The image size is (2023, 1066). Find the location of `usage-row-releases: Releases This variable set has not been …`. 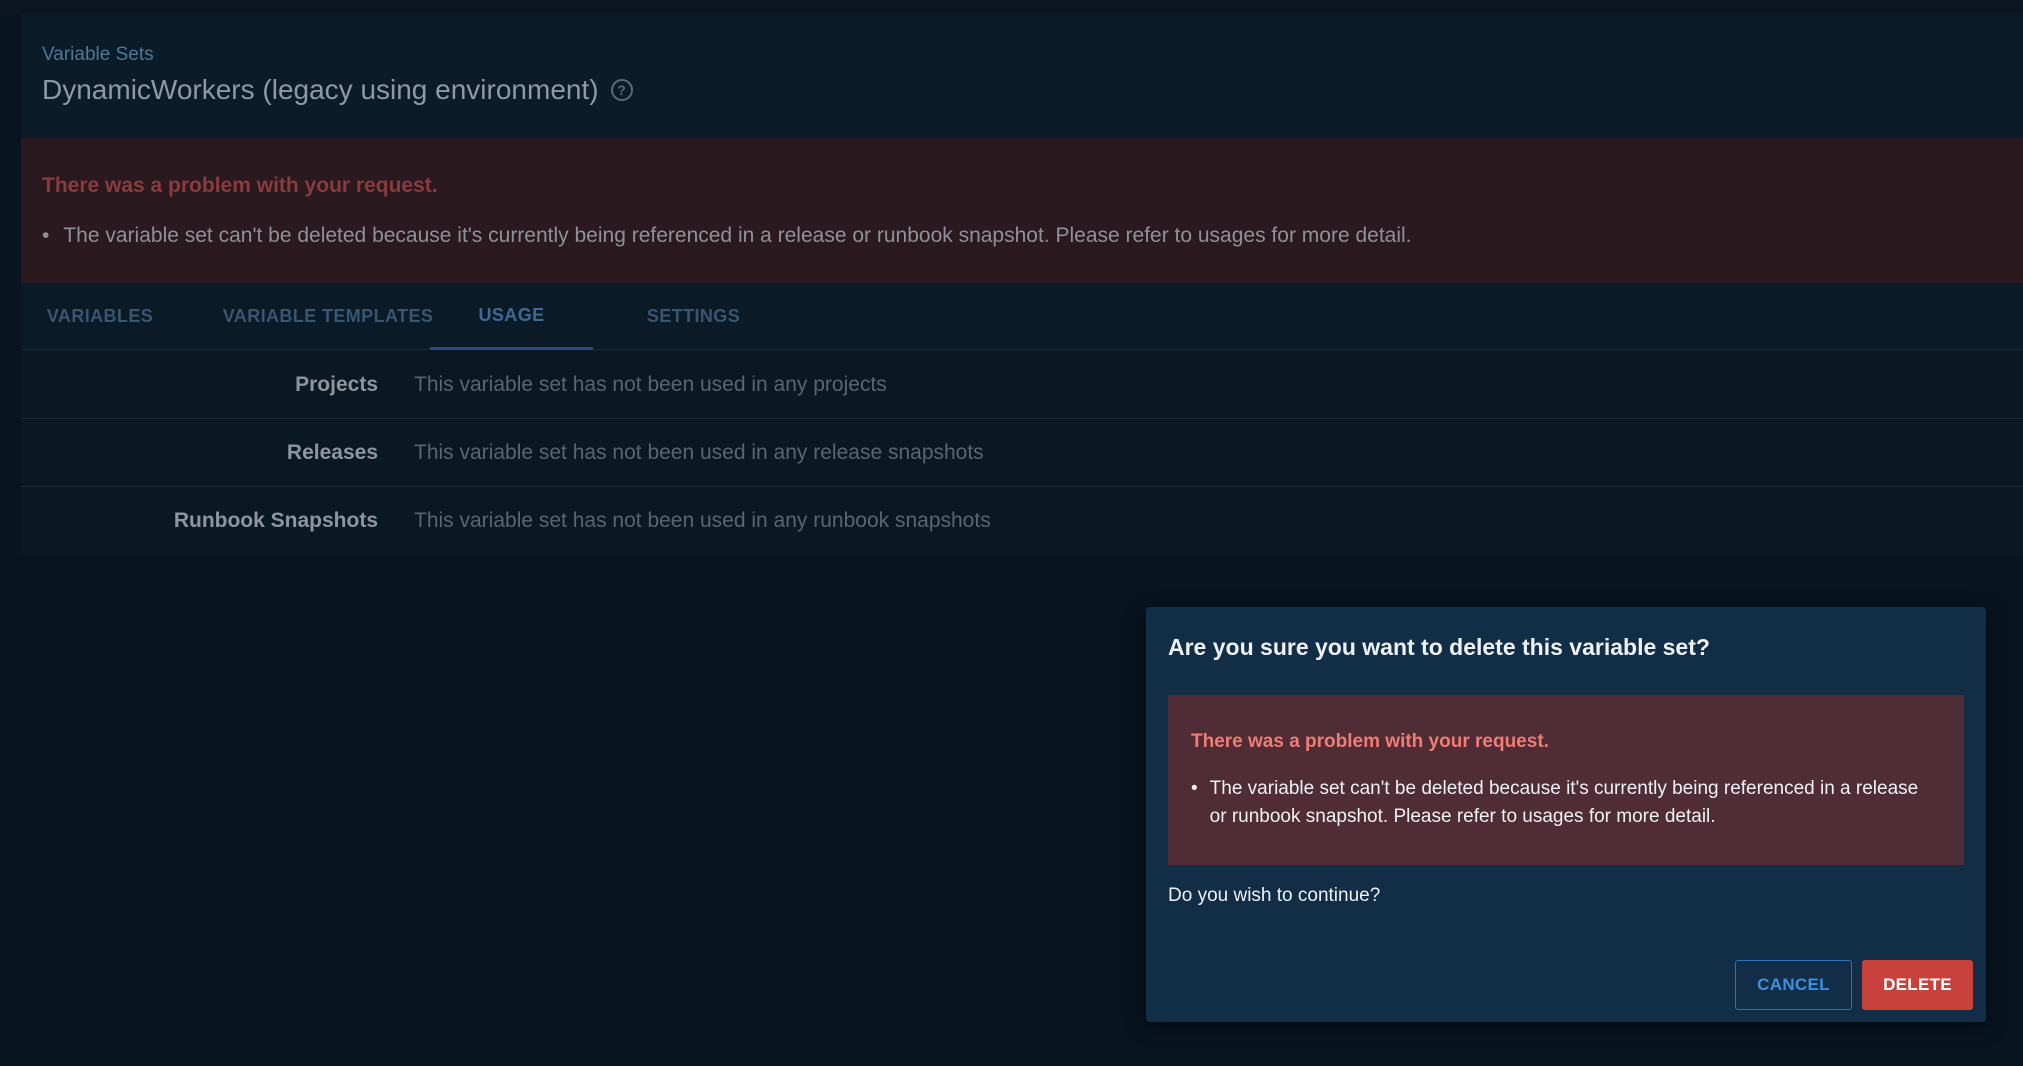

usage-row-releases: Releases This variable set has not been … is located at coordinates (1022, 453).